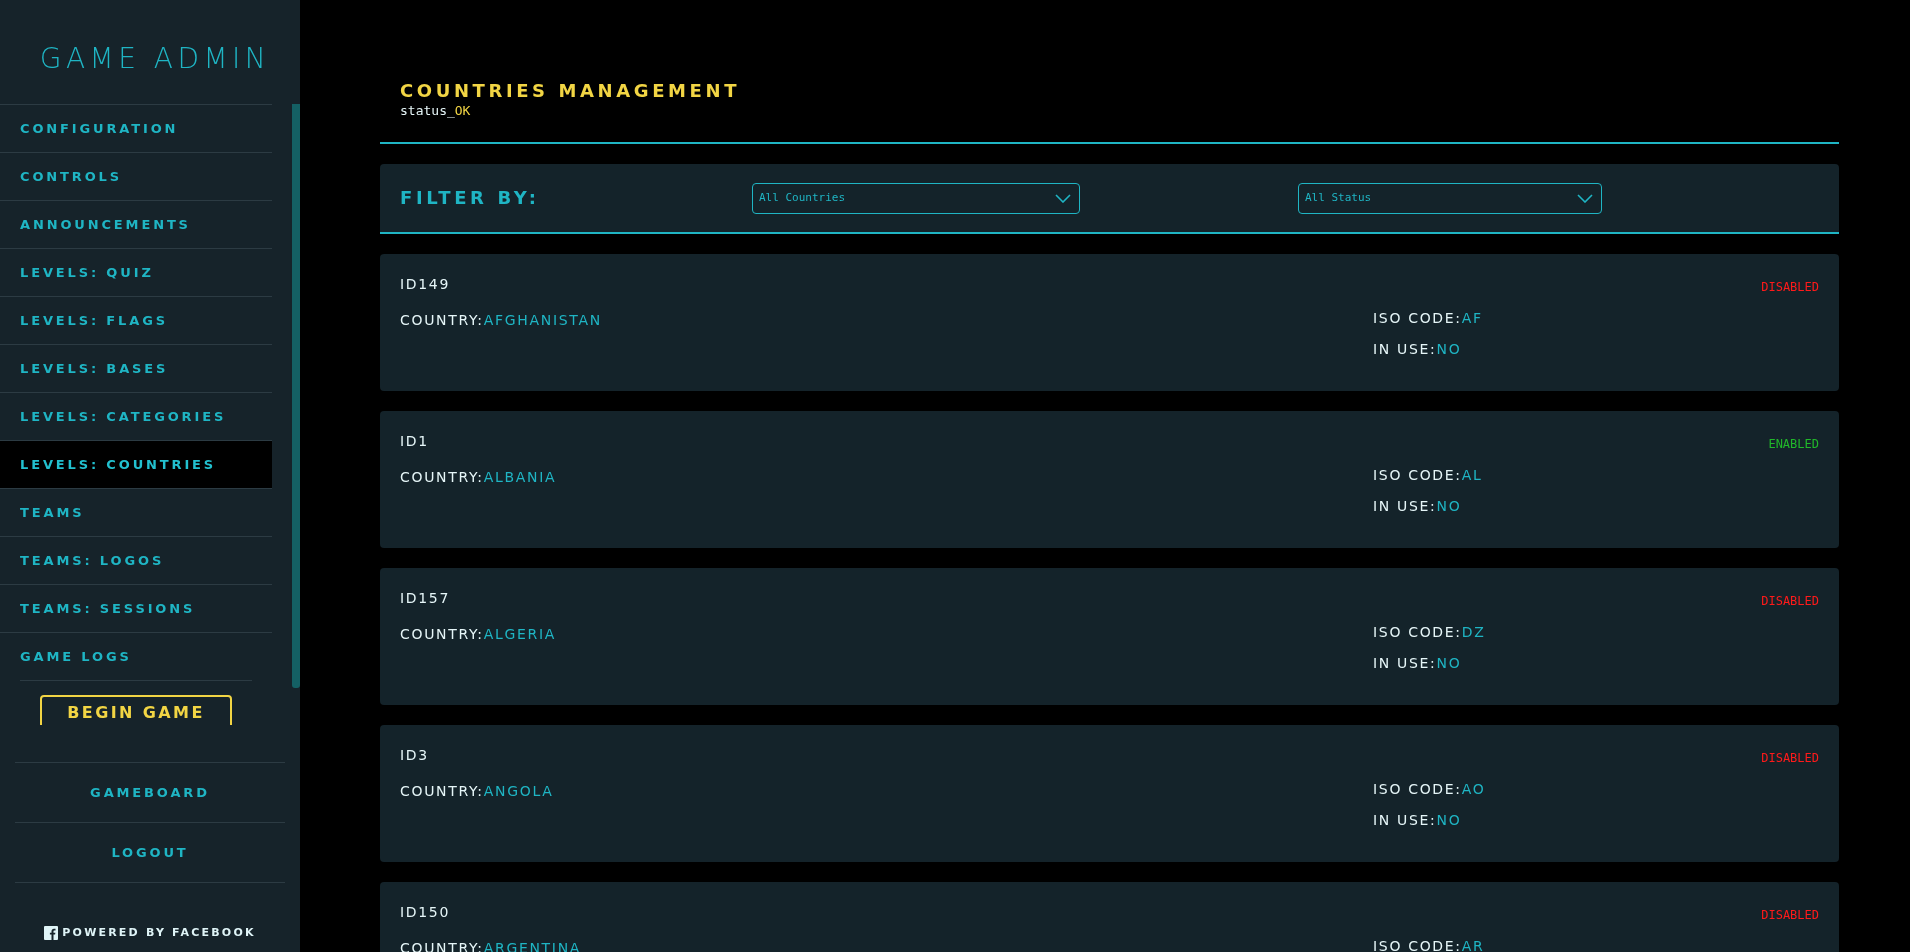 Image resolution: width=1910 pixels, height=952 pixels. I want to click on begin-game-button: BEGIN GAME, so click(136, 710).